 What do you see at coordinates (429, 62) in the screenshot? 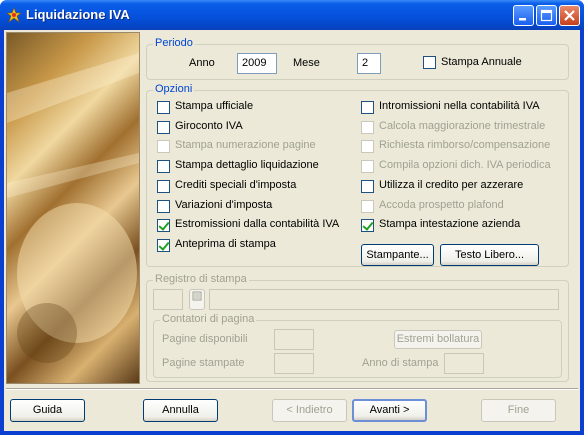
I see `stampa-annuale-checkbox` at bounding box center [429, 62].